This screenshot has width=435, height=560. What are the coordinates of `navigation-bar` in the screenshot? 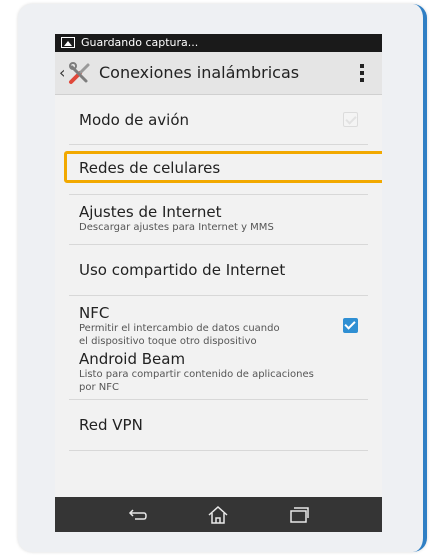 It's located at (218, 514).